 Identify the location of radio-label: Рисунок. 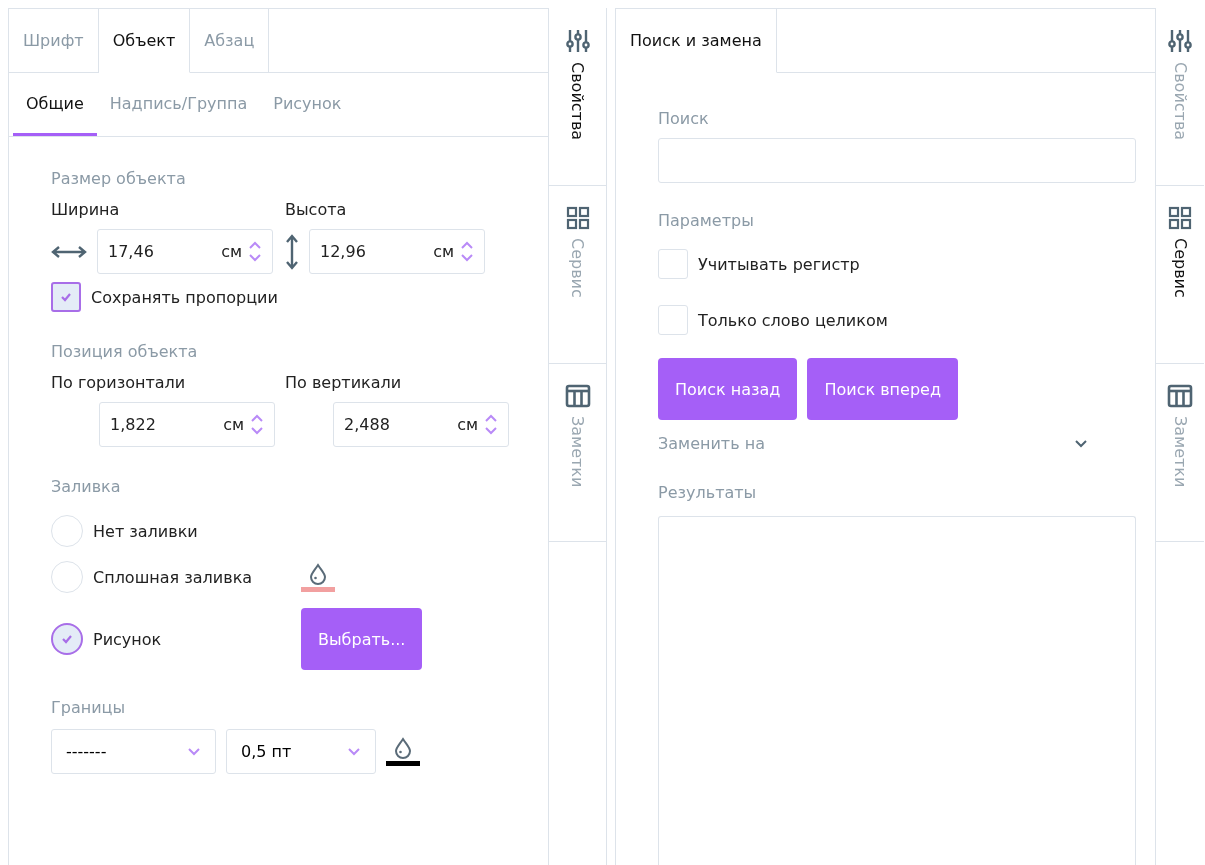
(127, 639).